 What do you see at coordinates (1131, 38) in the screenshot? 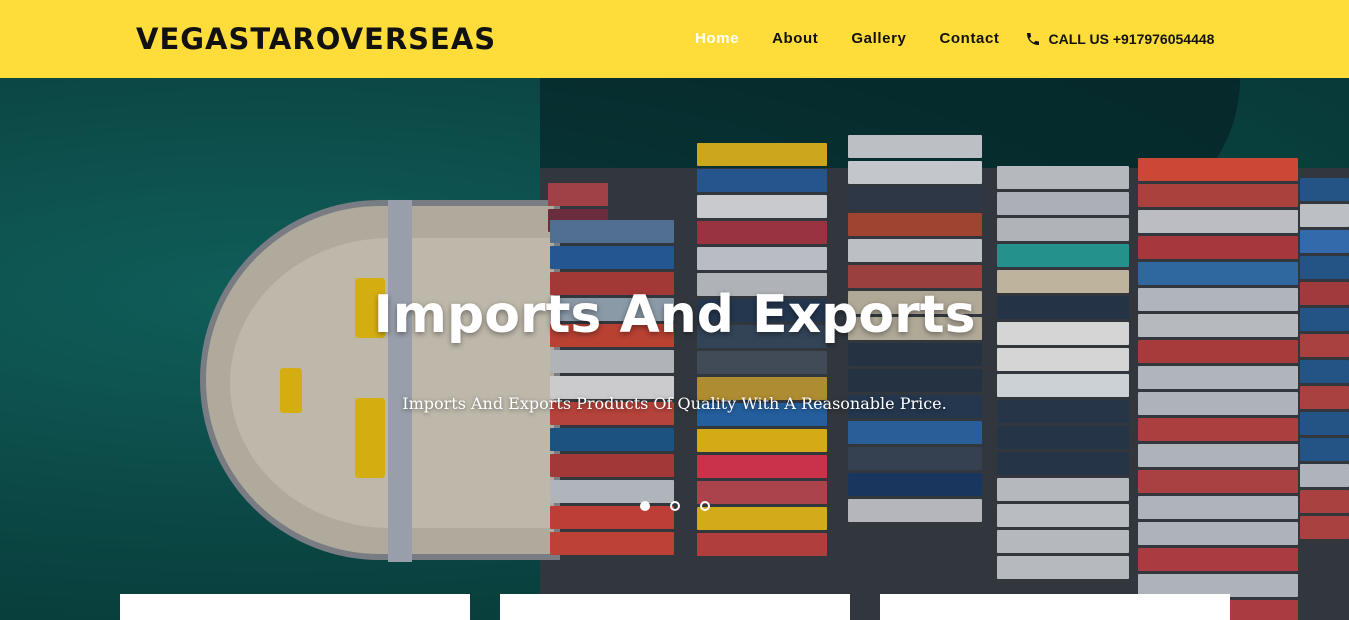
I see `call-us-text: CALL US +917976054448` at bounding box center [1131, 38].